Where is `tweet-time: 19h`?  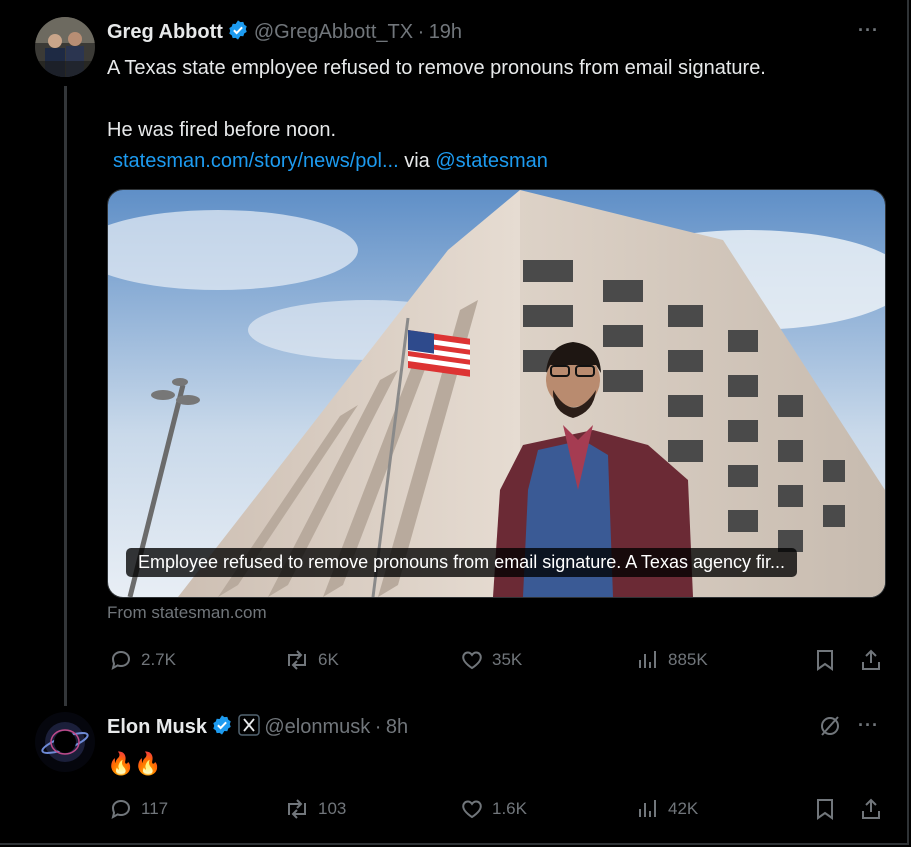
tweet-time: 19h is located at coordinates (445, 32).